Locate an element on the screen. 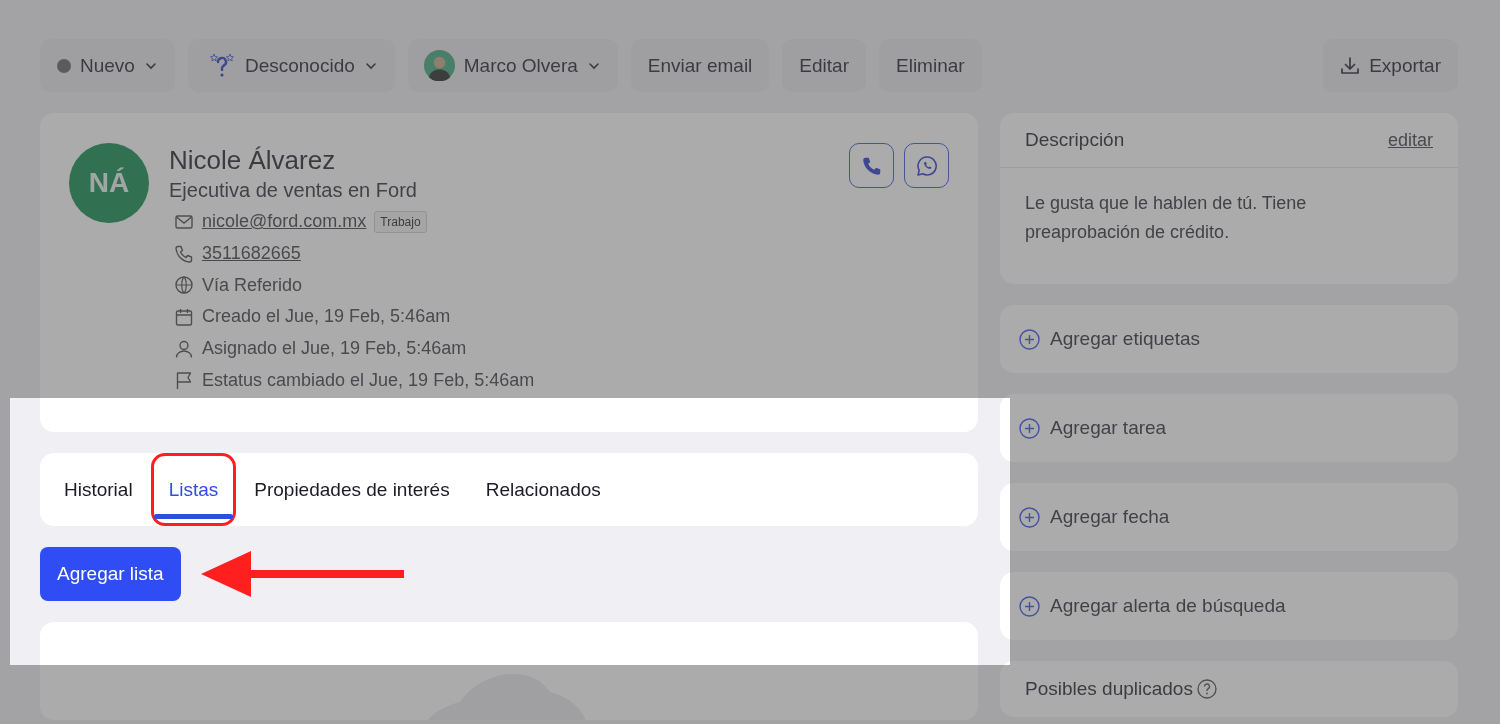 Image resolution: width=1500 pixels, height=724 pixels. add-list-button: Agregar lista is located at coordinates (110, 574).